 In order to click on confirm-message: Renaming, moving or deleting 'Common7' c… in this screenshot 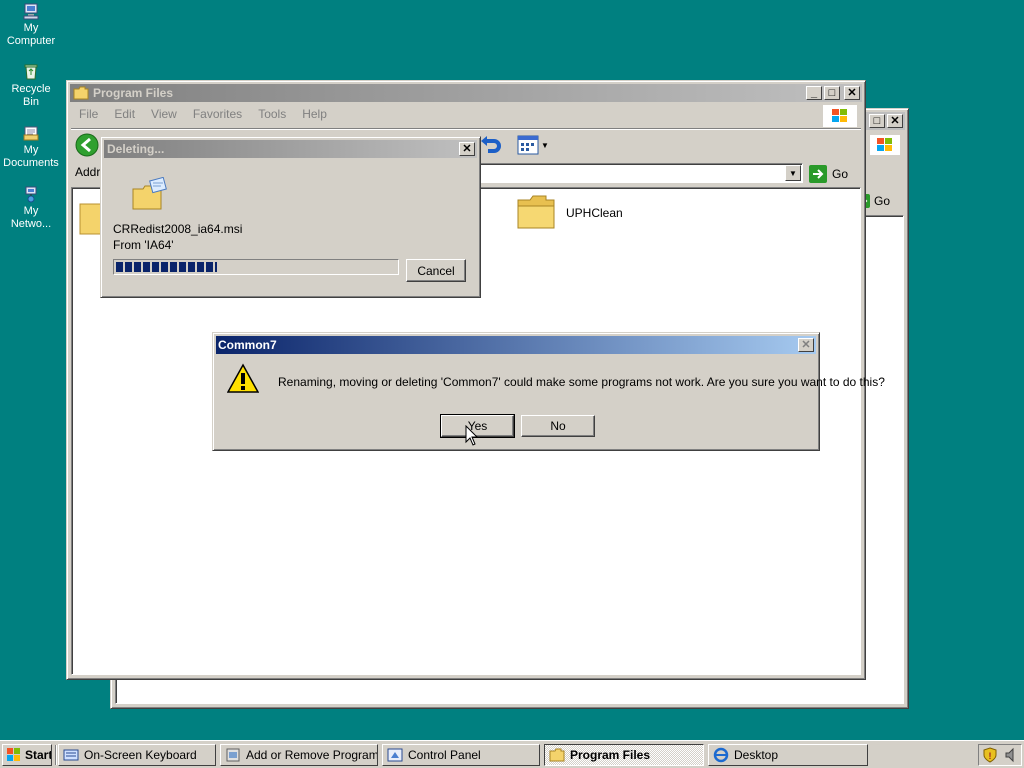, I will do `click(581, 382)`.